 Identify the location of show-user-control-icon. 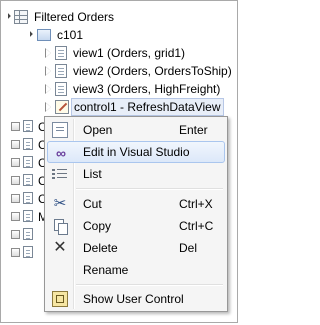
(60, 299).